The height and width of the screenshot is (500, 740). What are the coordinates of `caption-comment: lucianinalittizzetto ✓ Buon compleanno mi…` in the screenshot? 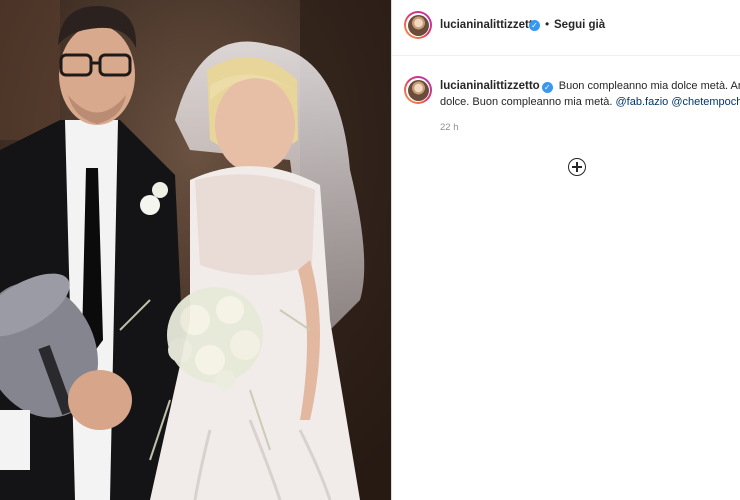 It's located at (566, 106).